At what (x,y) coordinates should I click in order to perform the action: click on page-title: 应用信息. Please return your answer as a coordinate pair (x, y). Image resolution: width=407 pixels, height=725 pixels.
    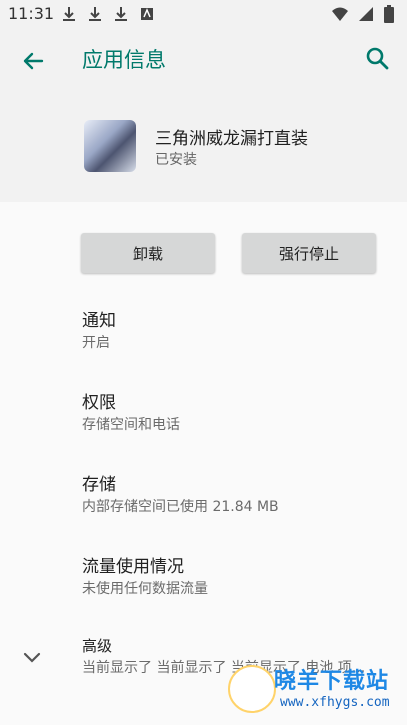
    Looking at the image, I should click on (124, 60).